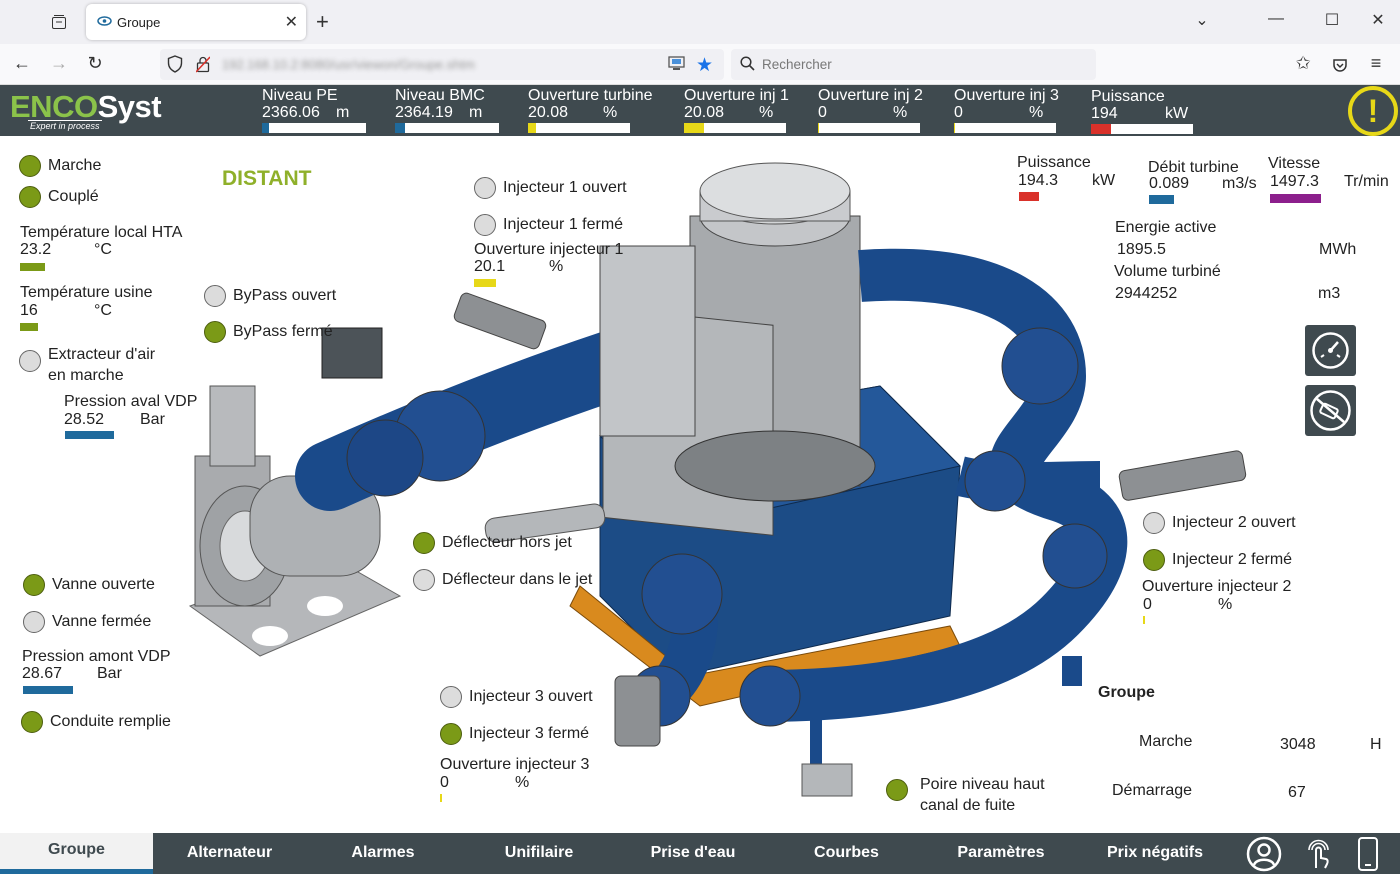 The image size is (1400, 877). What do you see at coordinates (822, 112) in the screenshot?
I see `metric-value: 0` at bounding box center [822, 112].